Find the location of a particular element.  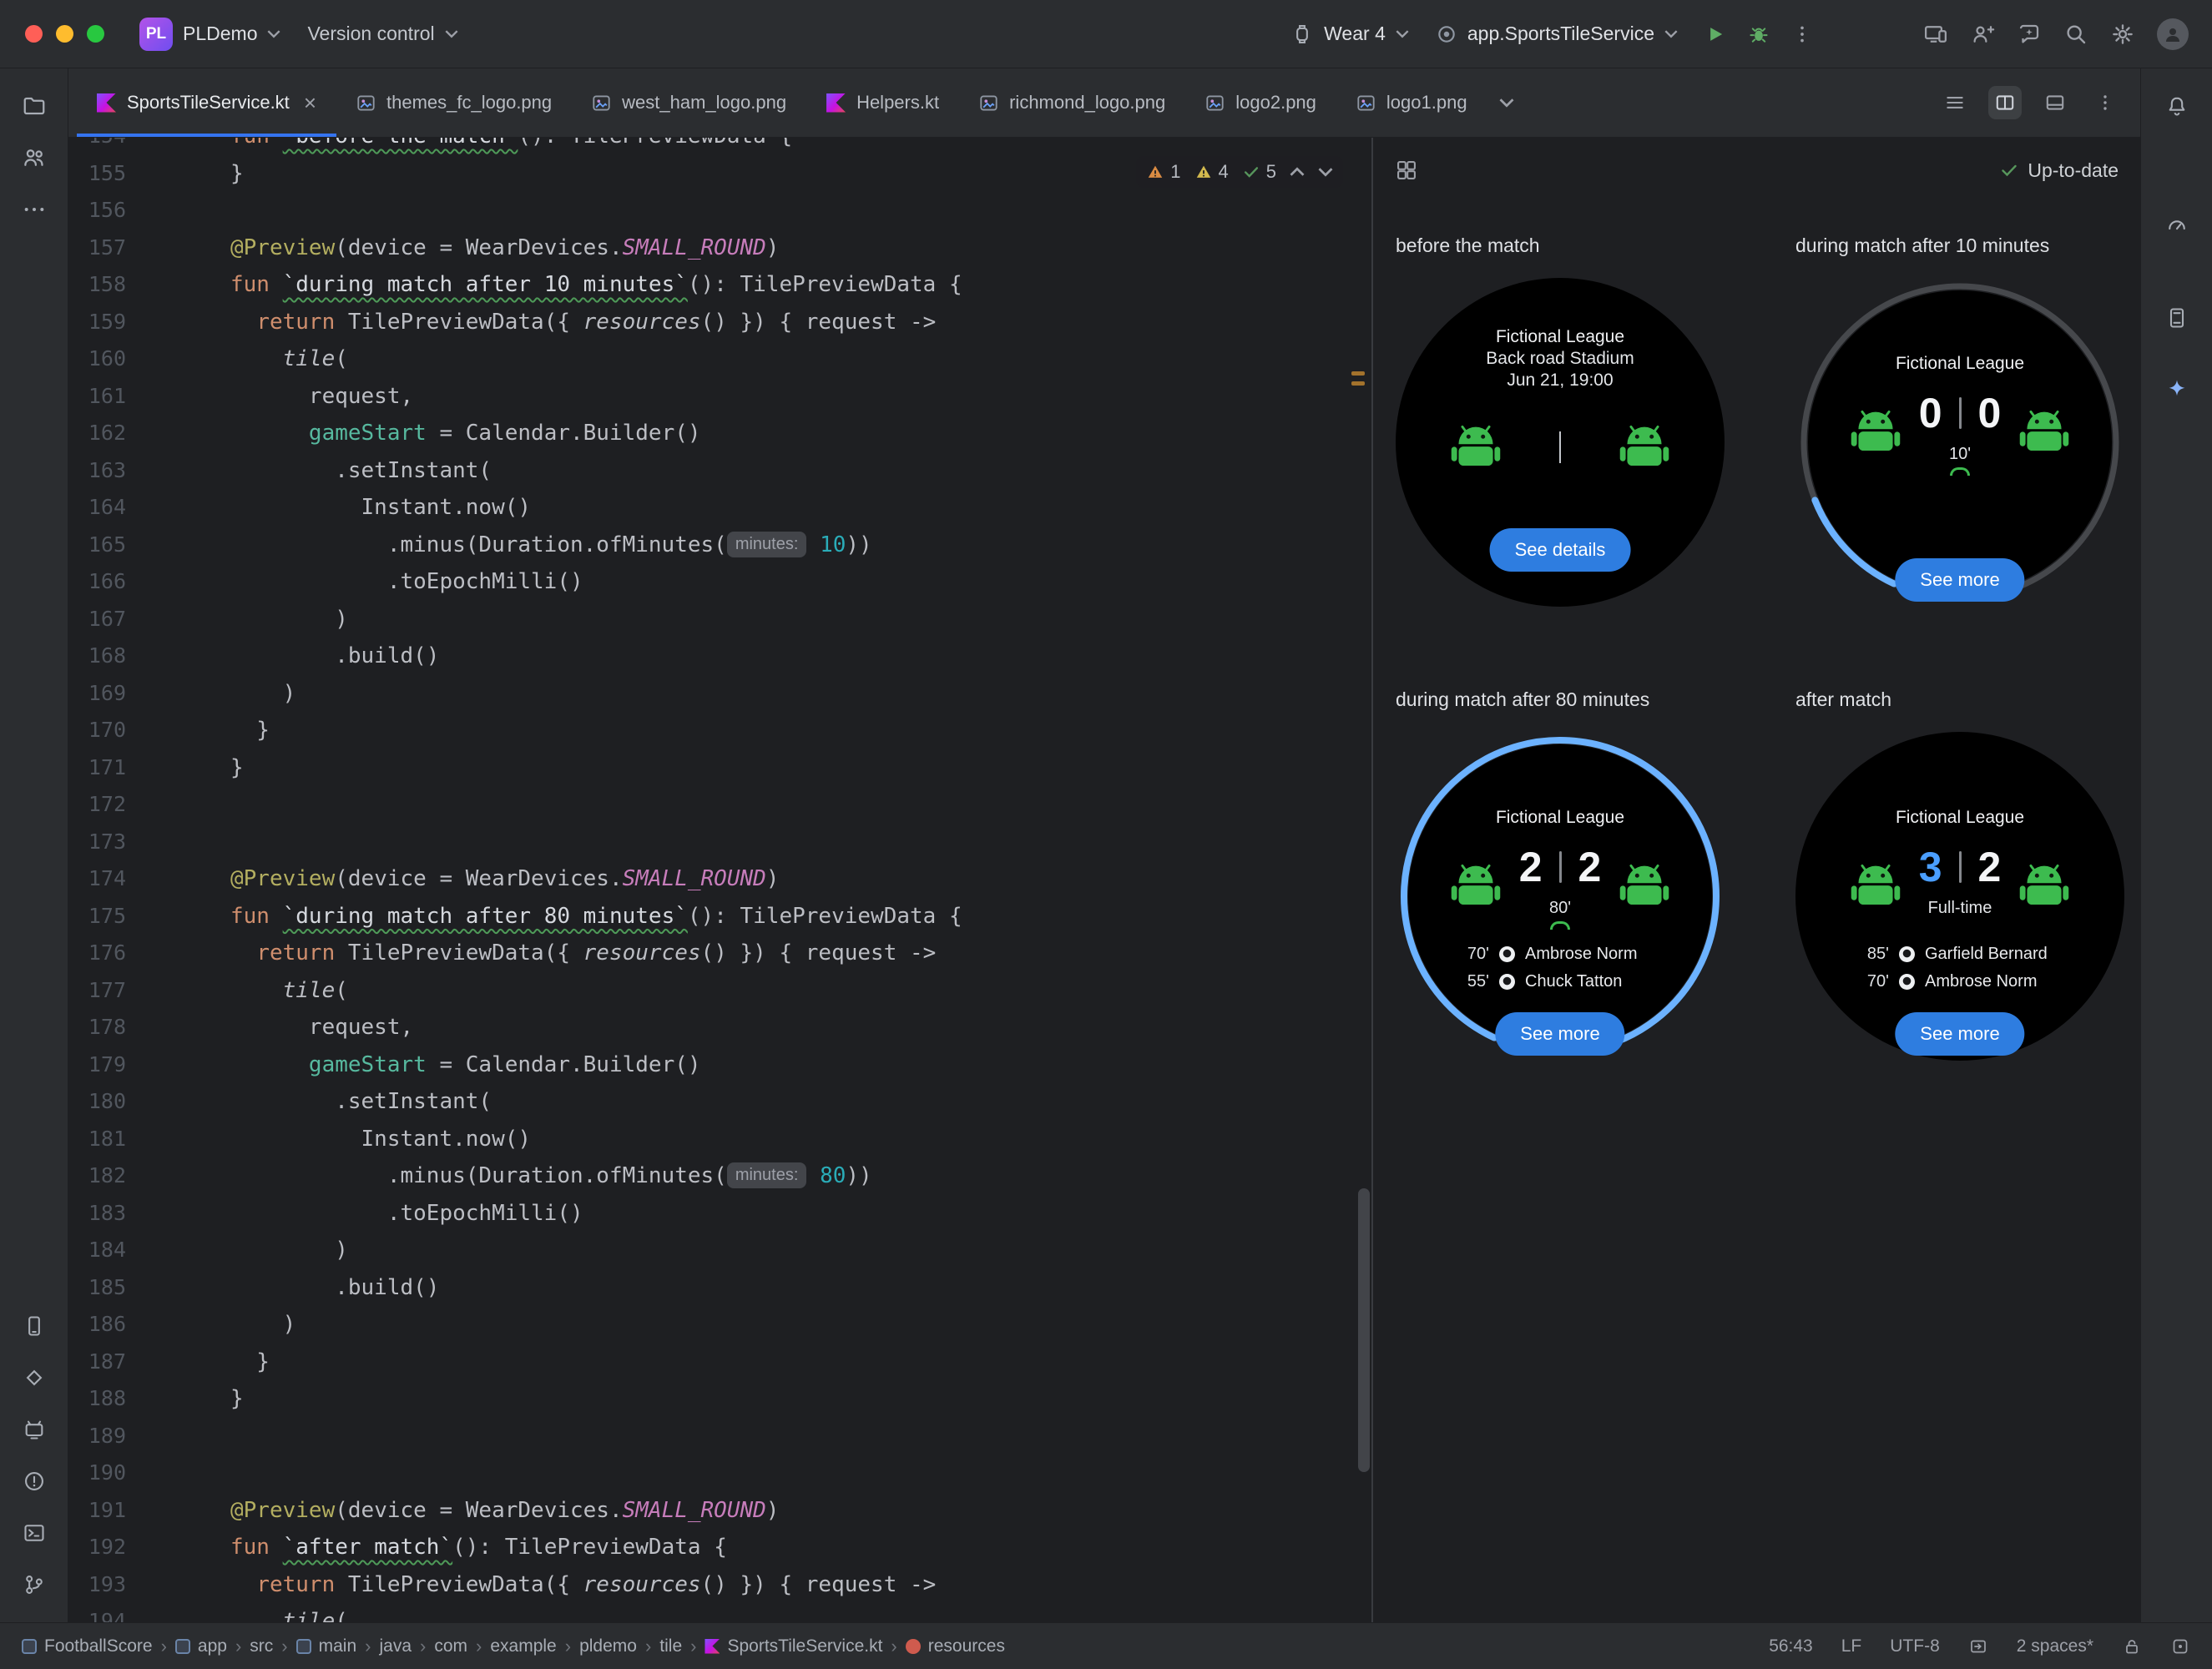

line-number: 173 is located at coordinates (97, 843).